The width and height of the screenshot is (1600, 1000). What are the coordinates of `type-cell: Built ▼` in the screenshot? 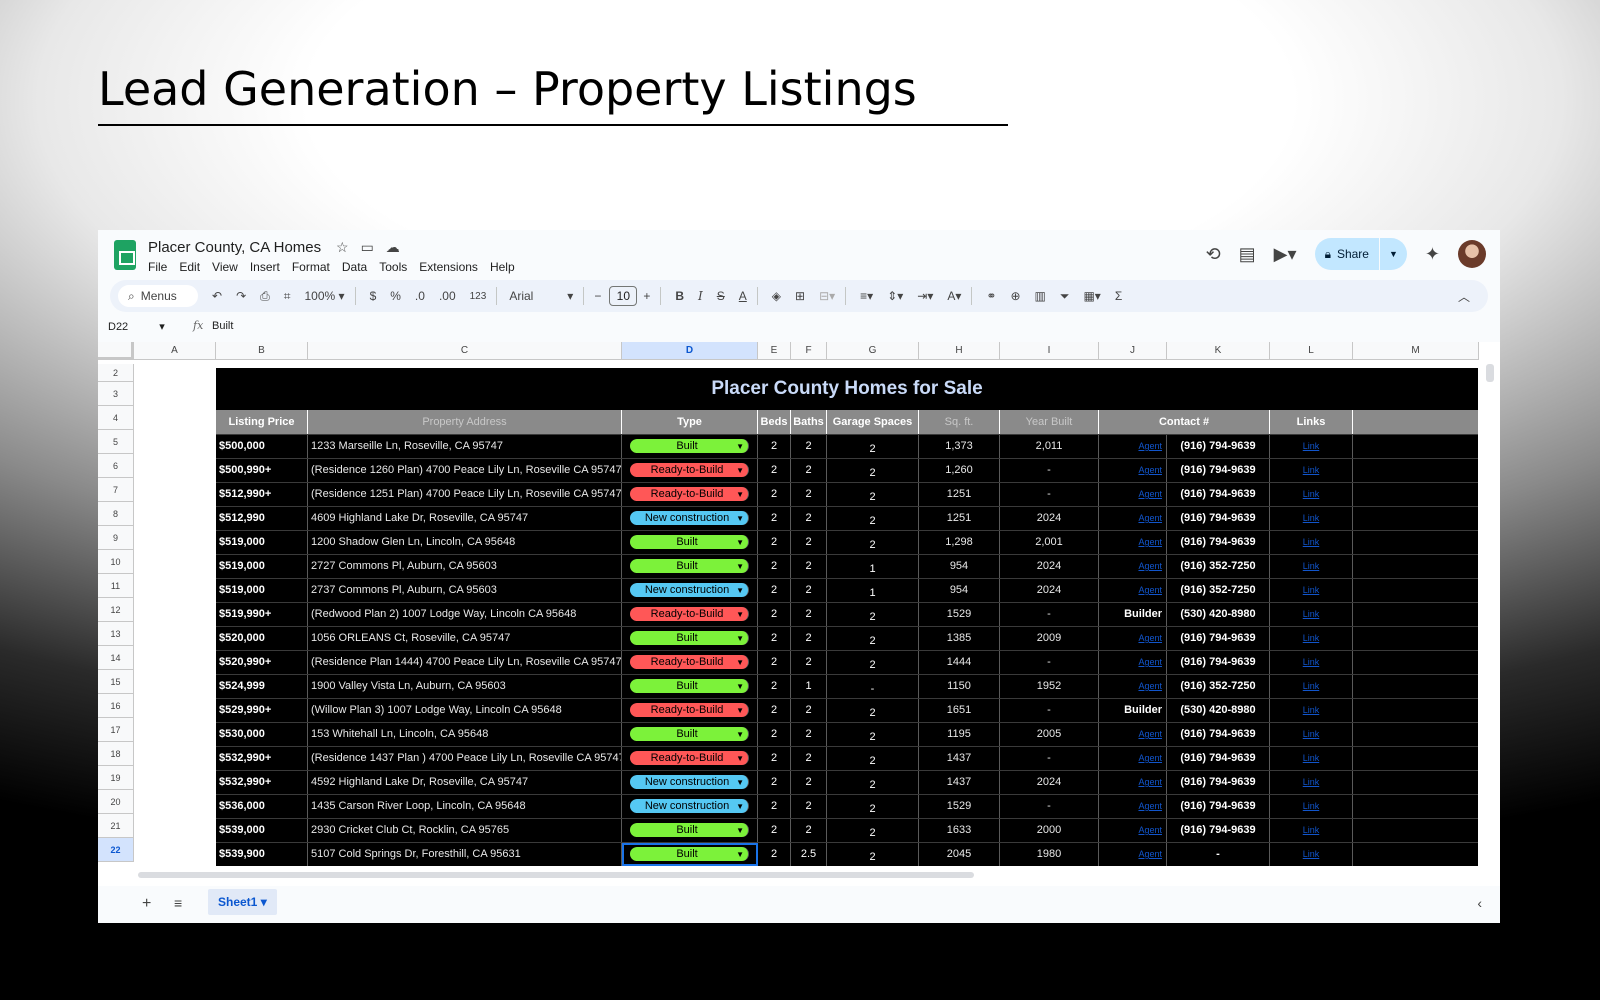 It's located at (690, 854).